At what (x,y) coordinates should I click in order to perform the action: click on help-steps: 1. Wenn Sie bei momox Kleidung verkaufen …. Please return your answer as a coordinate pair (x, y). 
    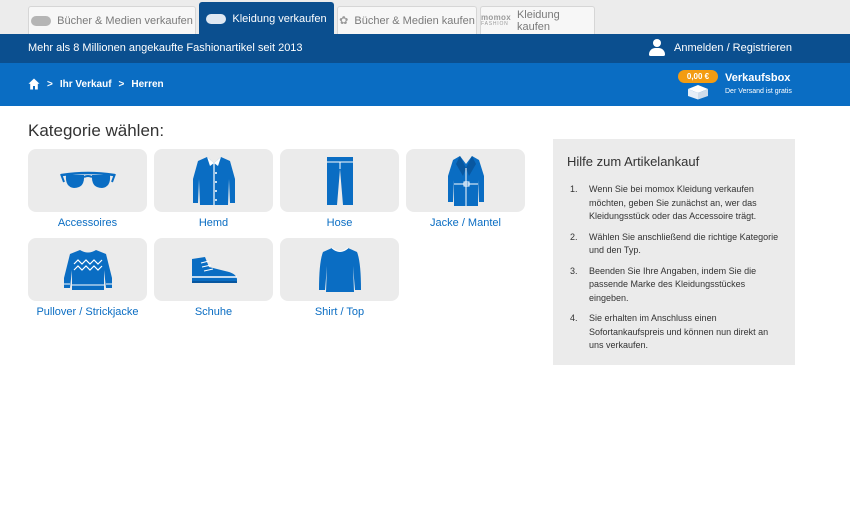
    Looking at the image, I should click on (674, 268).